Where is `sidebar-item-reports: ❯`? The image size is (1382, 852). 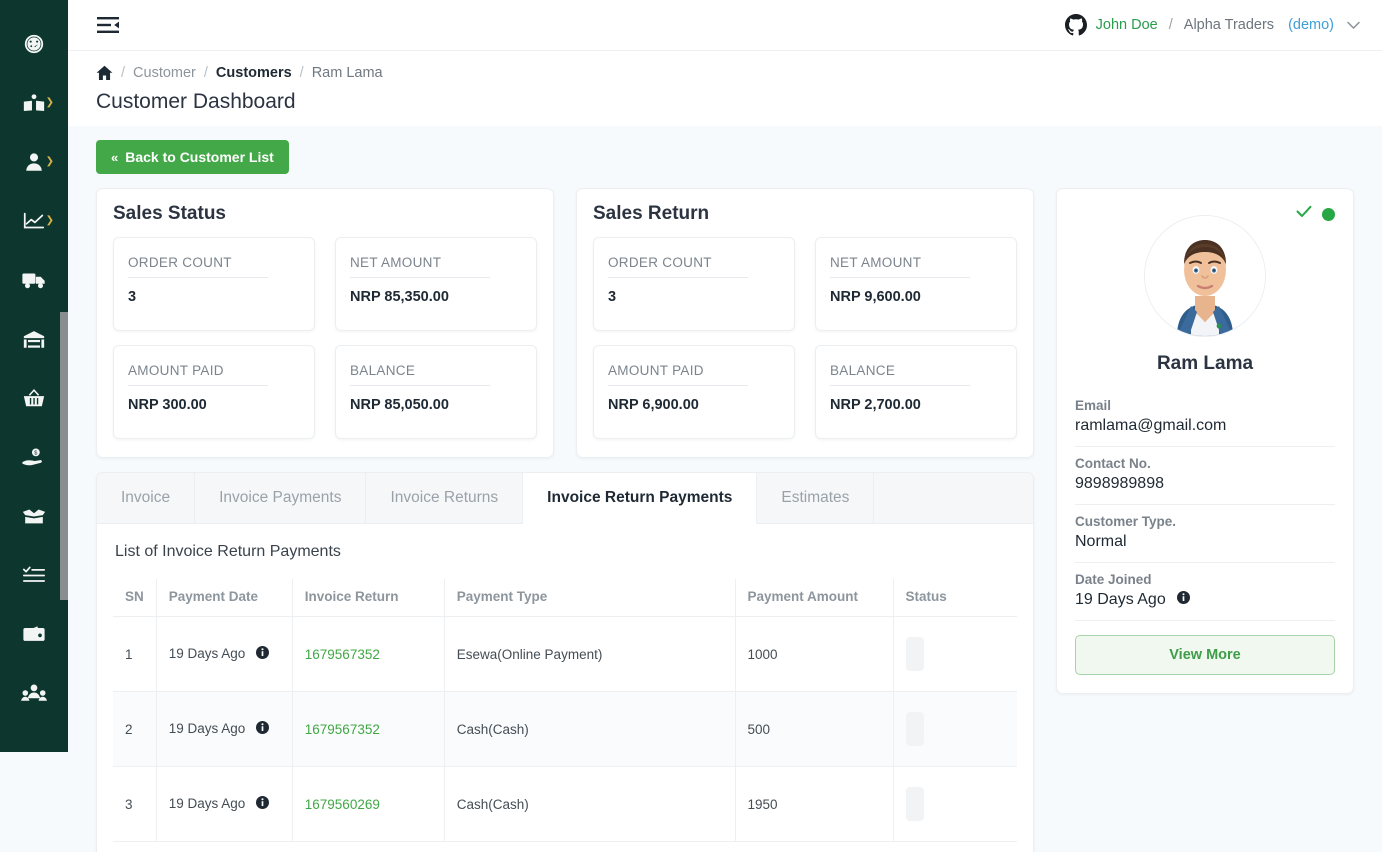
sidebar-item-reports: ❯ is located at coordinates (34, 220).